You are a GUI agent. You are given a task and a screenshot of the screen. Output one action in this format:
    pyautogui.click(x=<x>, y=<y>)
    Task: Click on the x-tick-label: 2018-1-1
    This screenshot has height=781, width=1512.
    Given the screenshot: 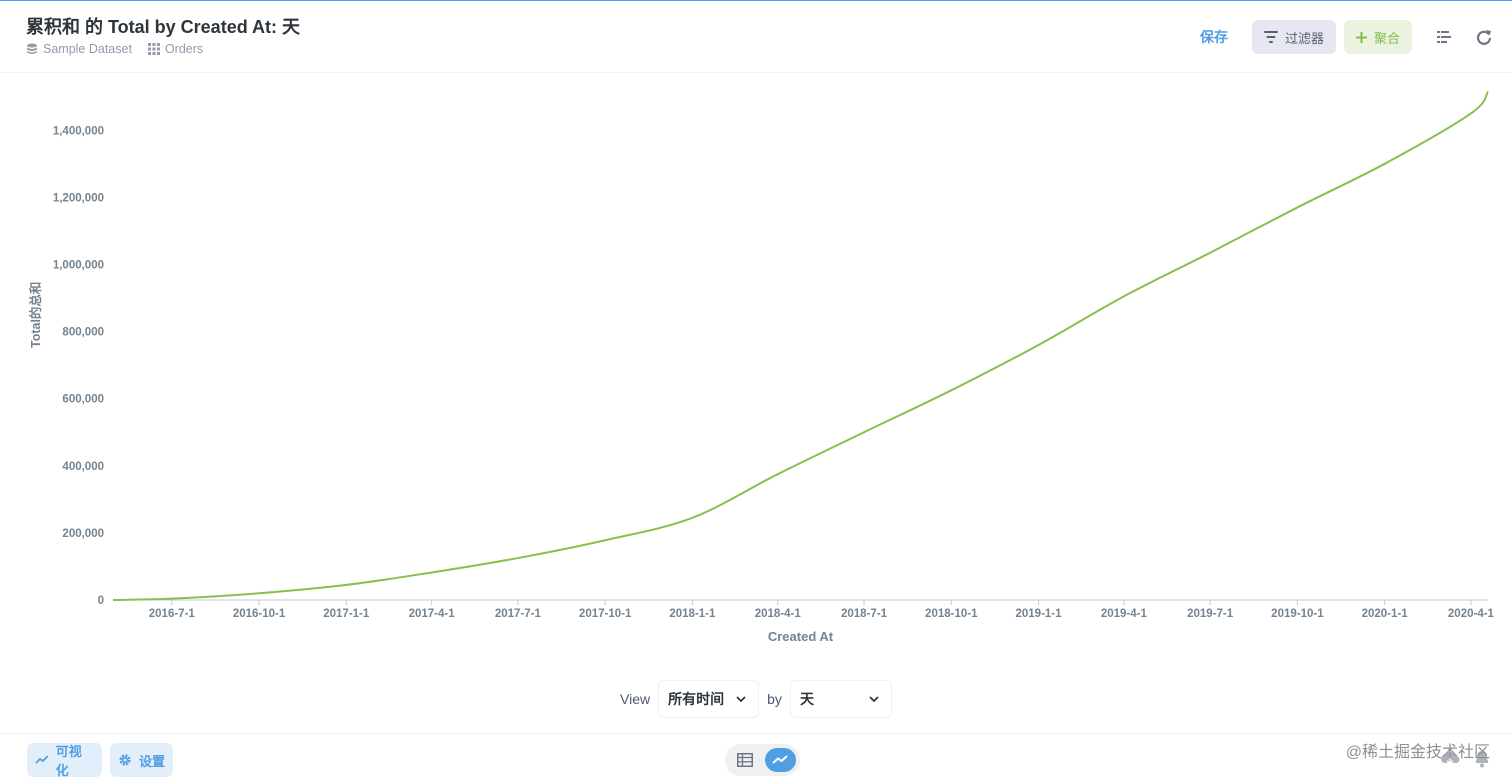 What is the action you would take?
    pyautogui.click(x=692, y=614)
    